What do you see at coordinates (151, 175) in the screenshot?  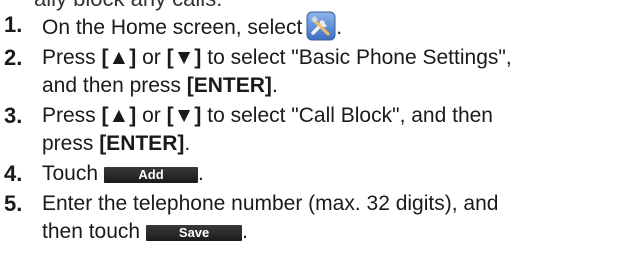 I see `add-button-image: Add` at bounding box center [151, 175].